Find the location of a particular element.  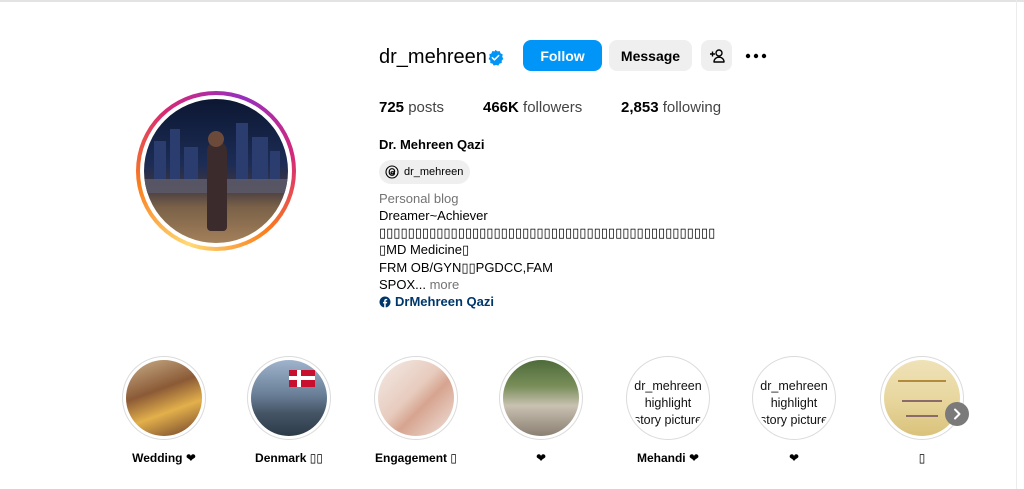

followers-count: 466K followers is located at coordinates (532, 108).